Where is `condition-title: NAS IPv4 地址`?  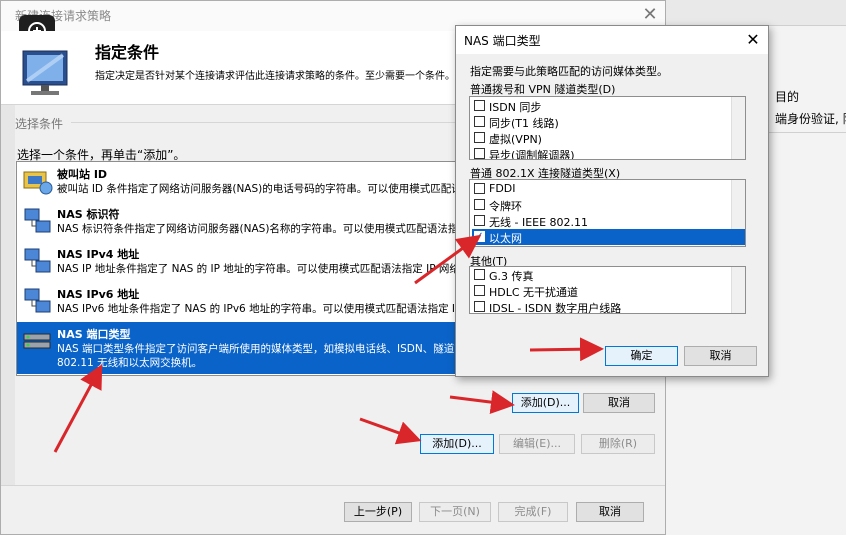 condition-title: NAS IPv4 地址 is located at coordinates (98, 254).